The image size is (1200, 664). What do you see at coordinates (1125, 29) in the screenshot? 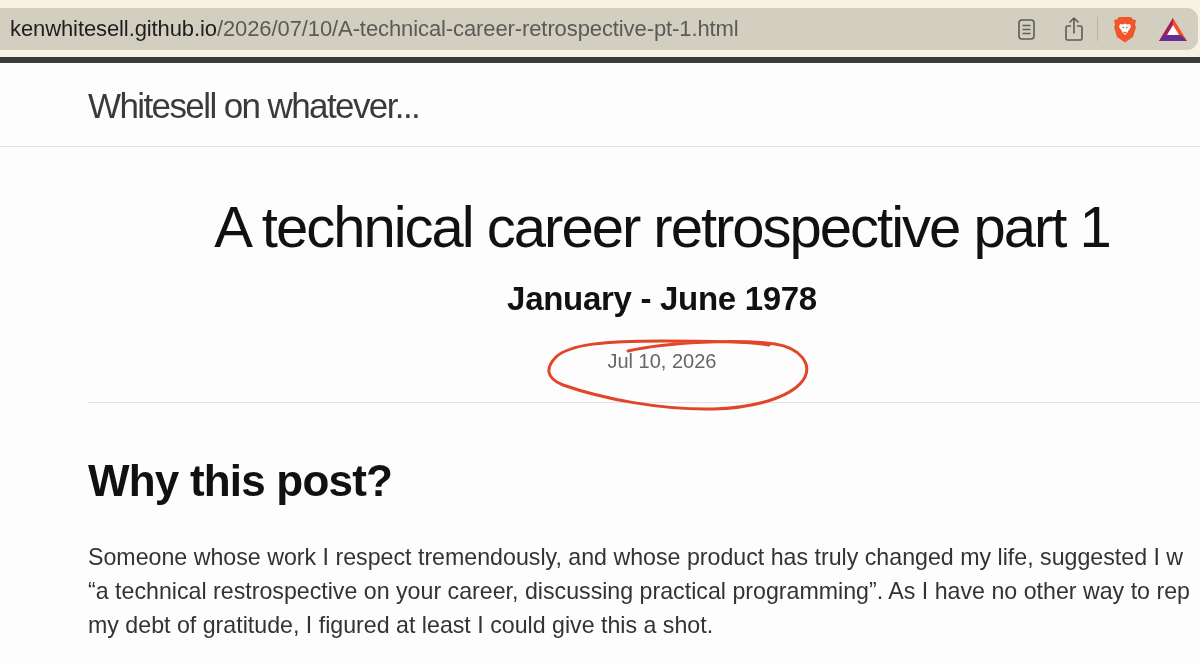
I see `lion-shield-icon` at bounding box center [1125, 29].